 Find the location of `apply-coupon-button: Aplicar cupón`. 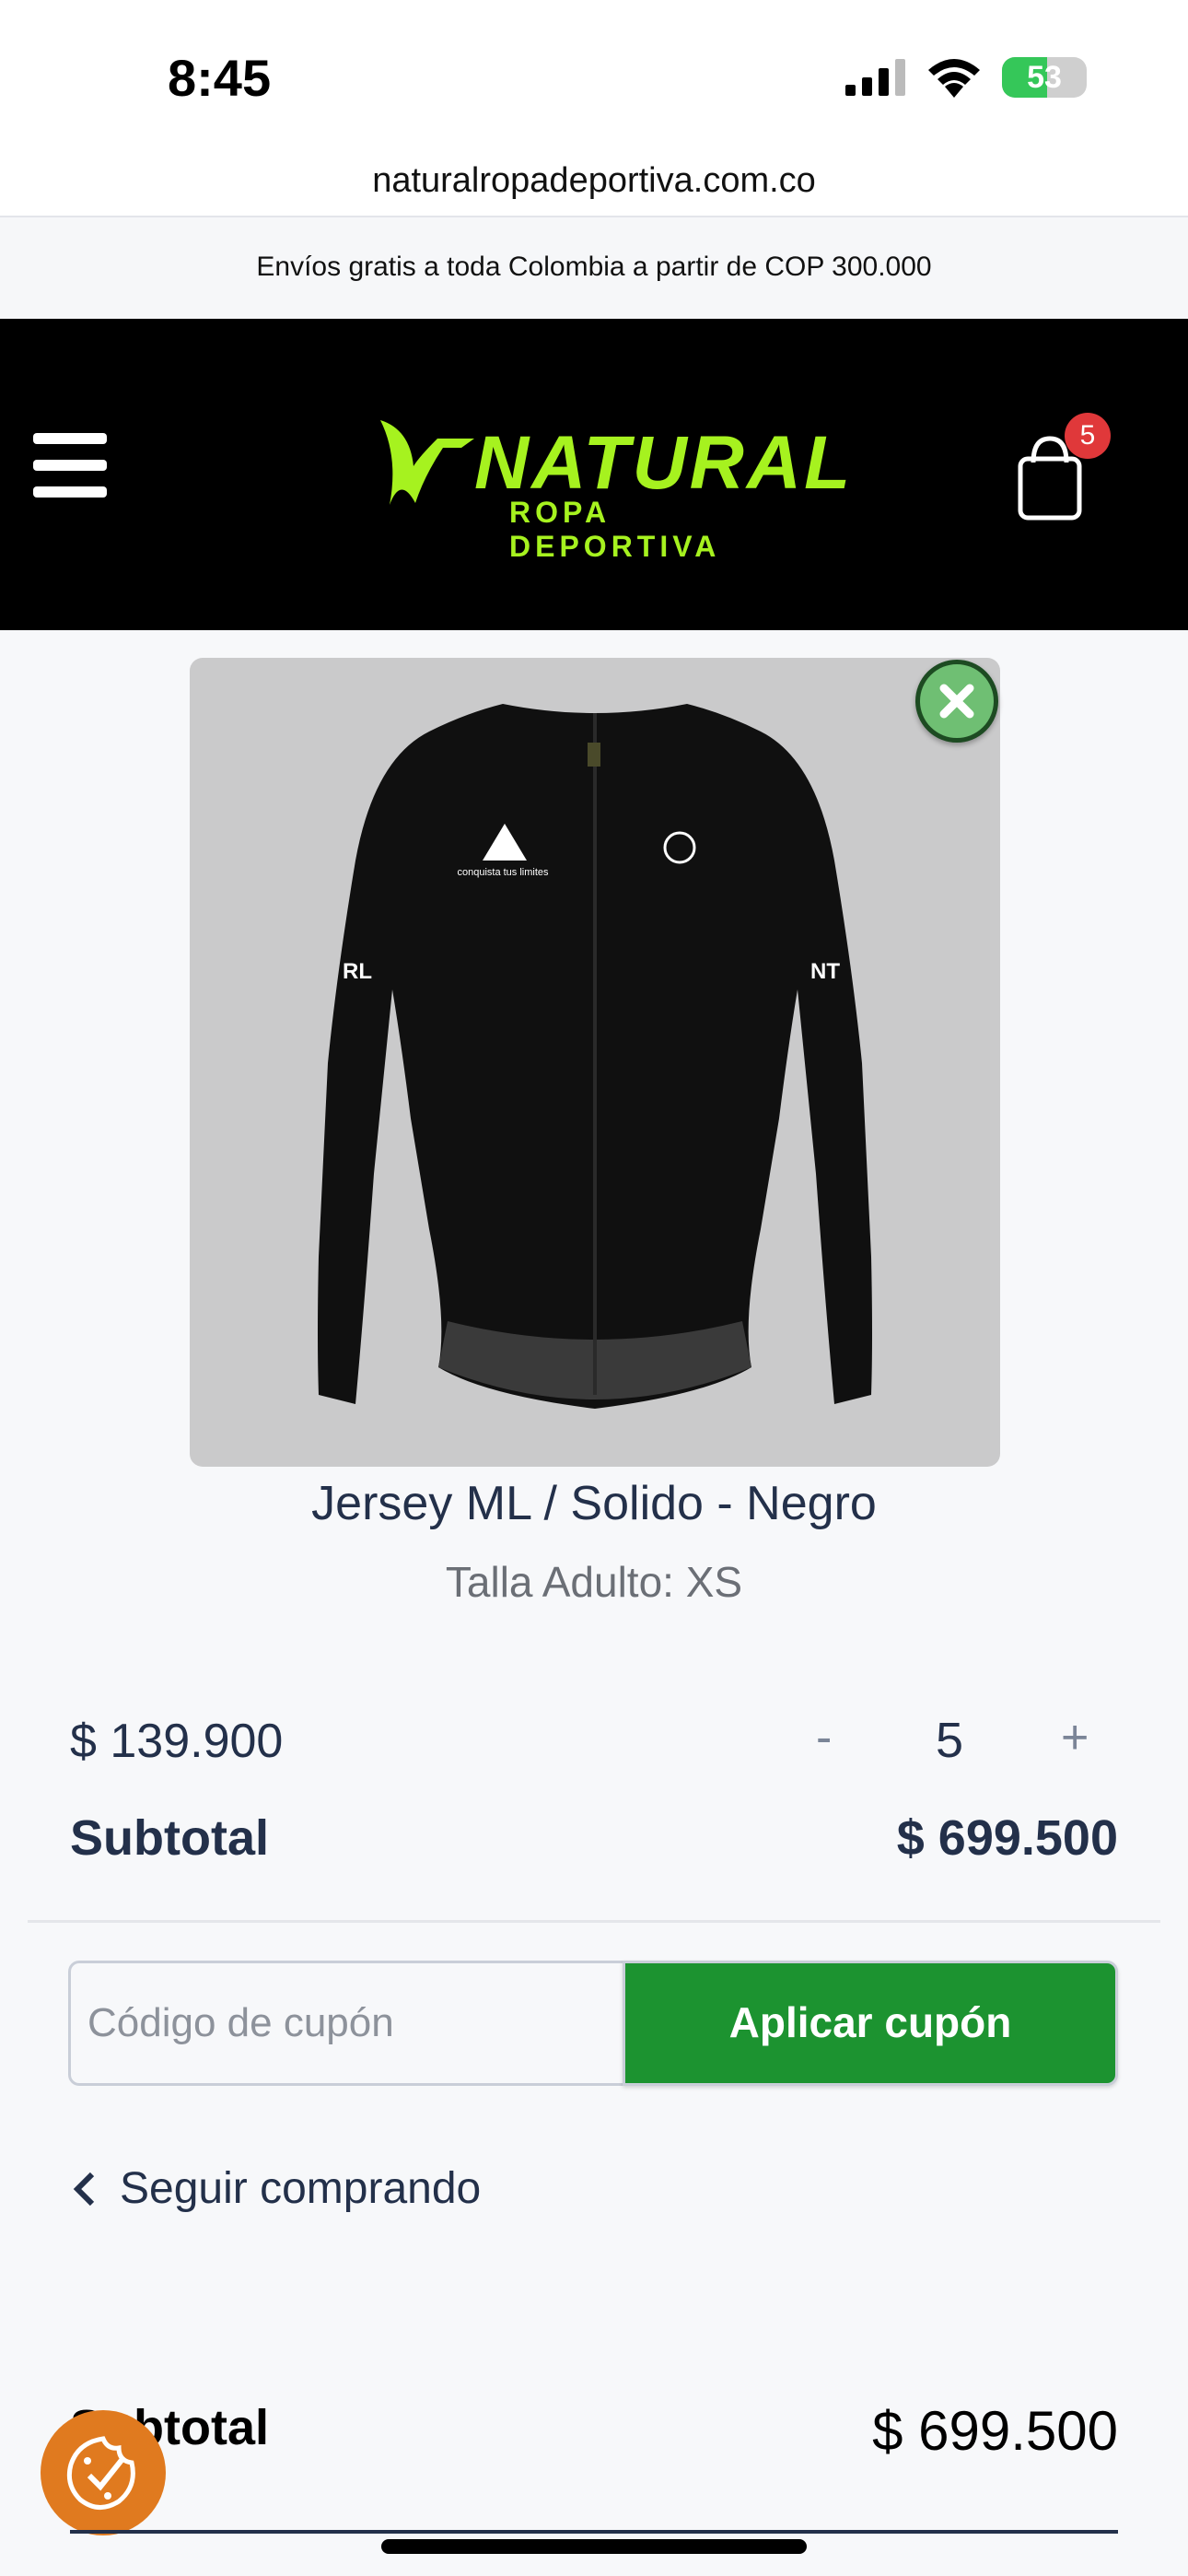

apply-coupon-button: Aplicar cupón is located at coordinates (870, 2023).